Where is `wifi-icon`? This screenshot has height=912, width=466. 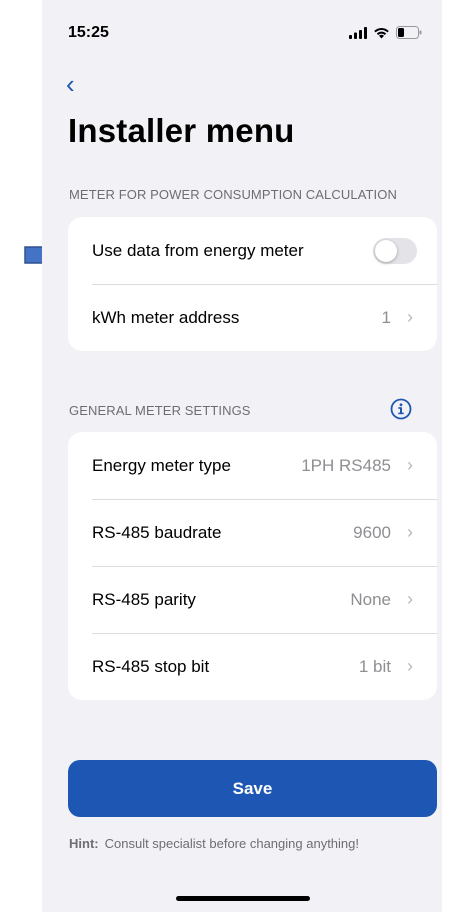
wifi-icon is located at coordinates (381, 32).